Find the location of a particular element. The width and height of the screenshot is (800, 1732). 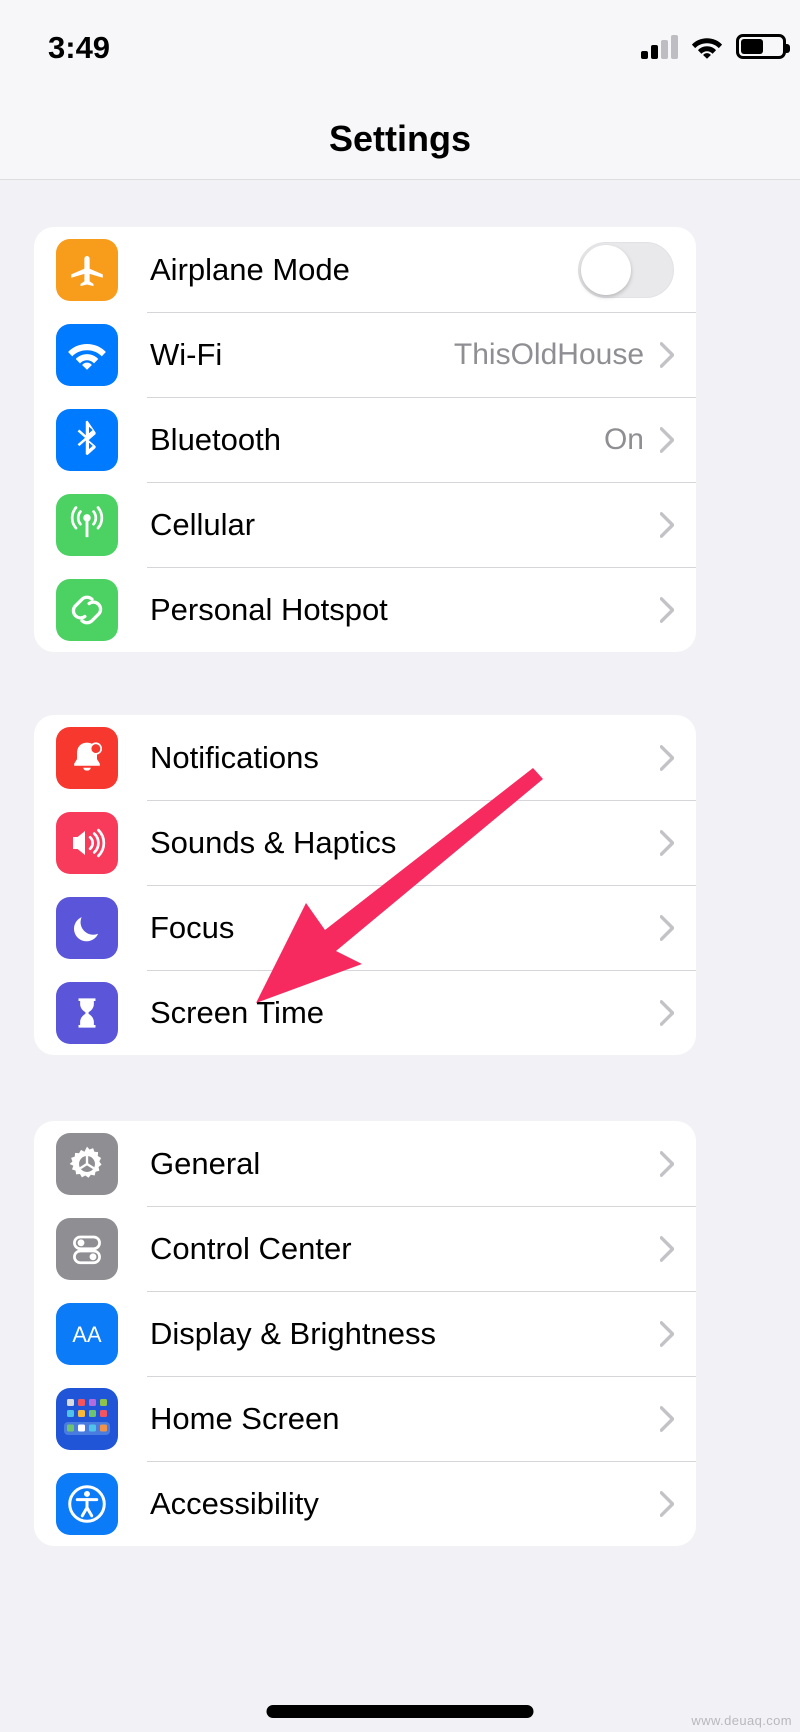

wifi-network-value: ThisOldHouse is located at coordinates (548, 354).